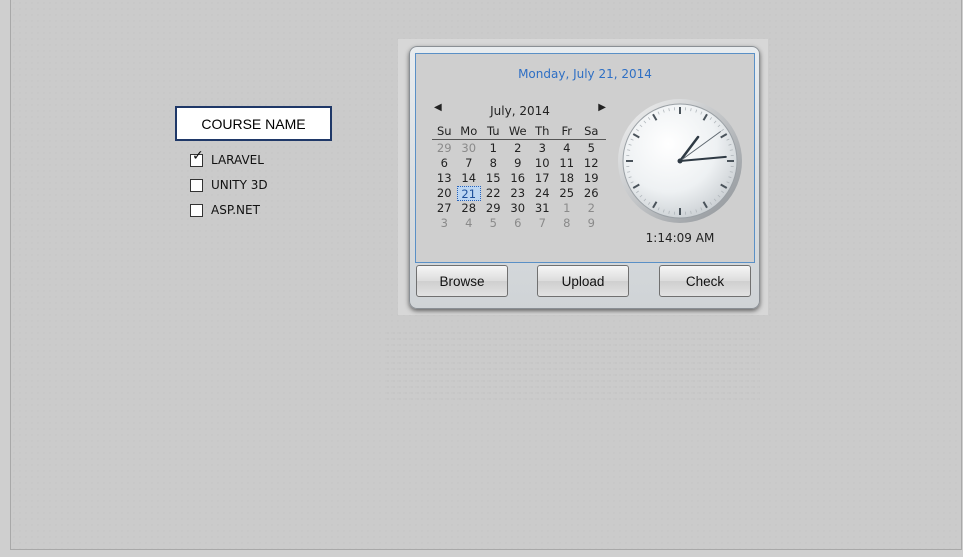  What do you see at coordinates (705, 281) in the screenshot?
I see `check-button: Check` at bounding box center [705, 281].